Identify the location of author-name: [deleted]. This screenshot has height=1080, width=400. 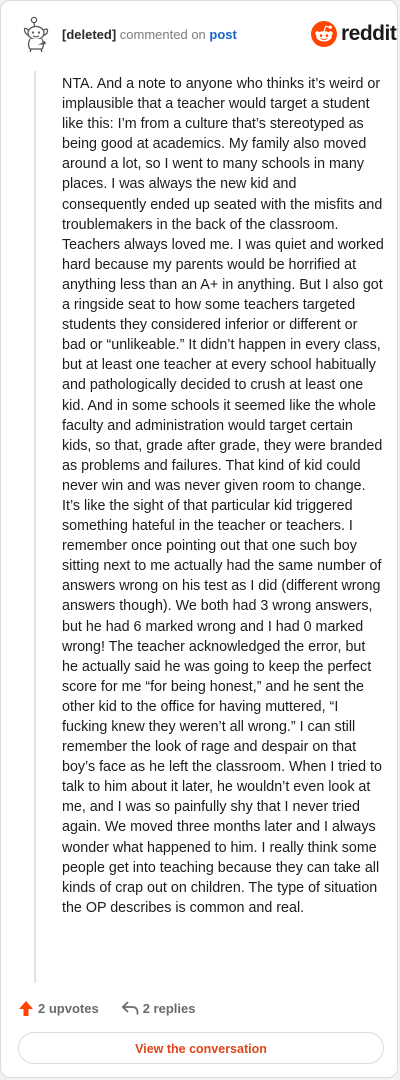
(89, 34).